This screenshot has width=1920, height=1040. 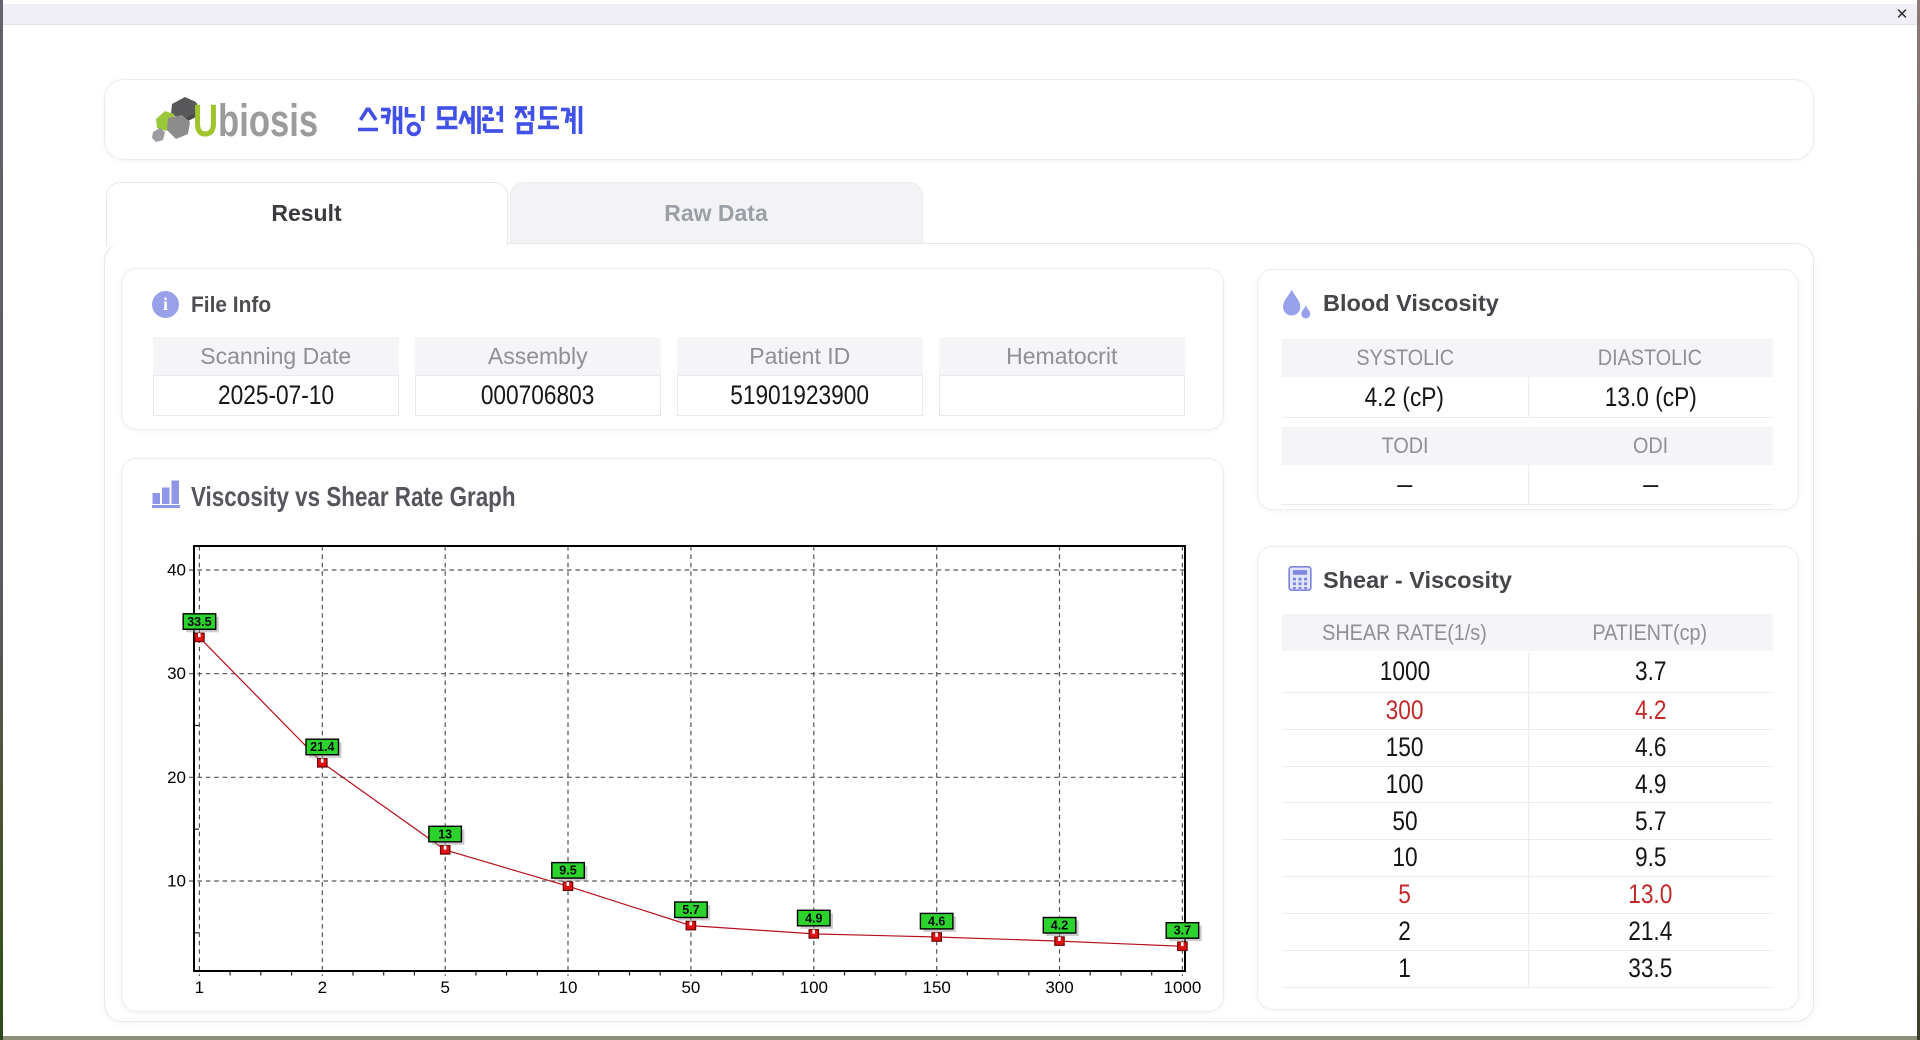 What do you see at coordinates (199, 987) in the screenshot?
I see `svg-text: 1` at bounding box center [199, 987].